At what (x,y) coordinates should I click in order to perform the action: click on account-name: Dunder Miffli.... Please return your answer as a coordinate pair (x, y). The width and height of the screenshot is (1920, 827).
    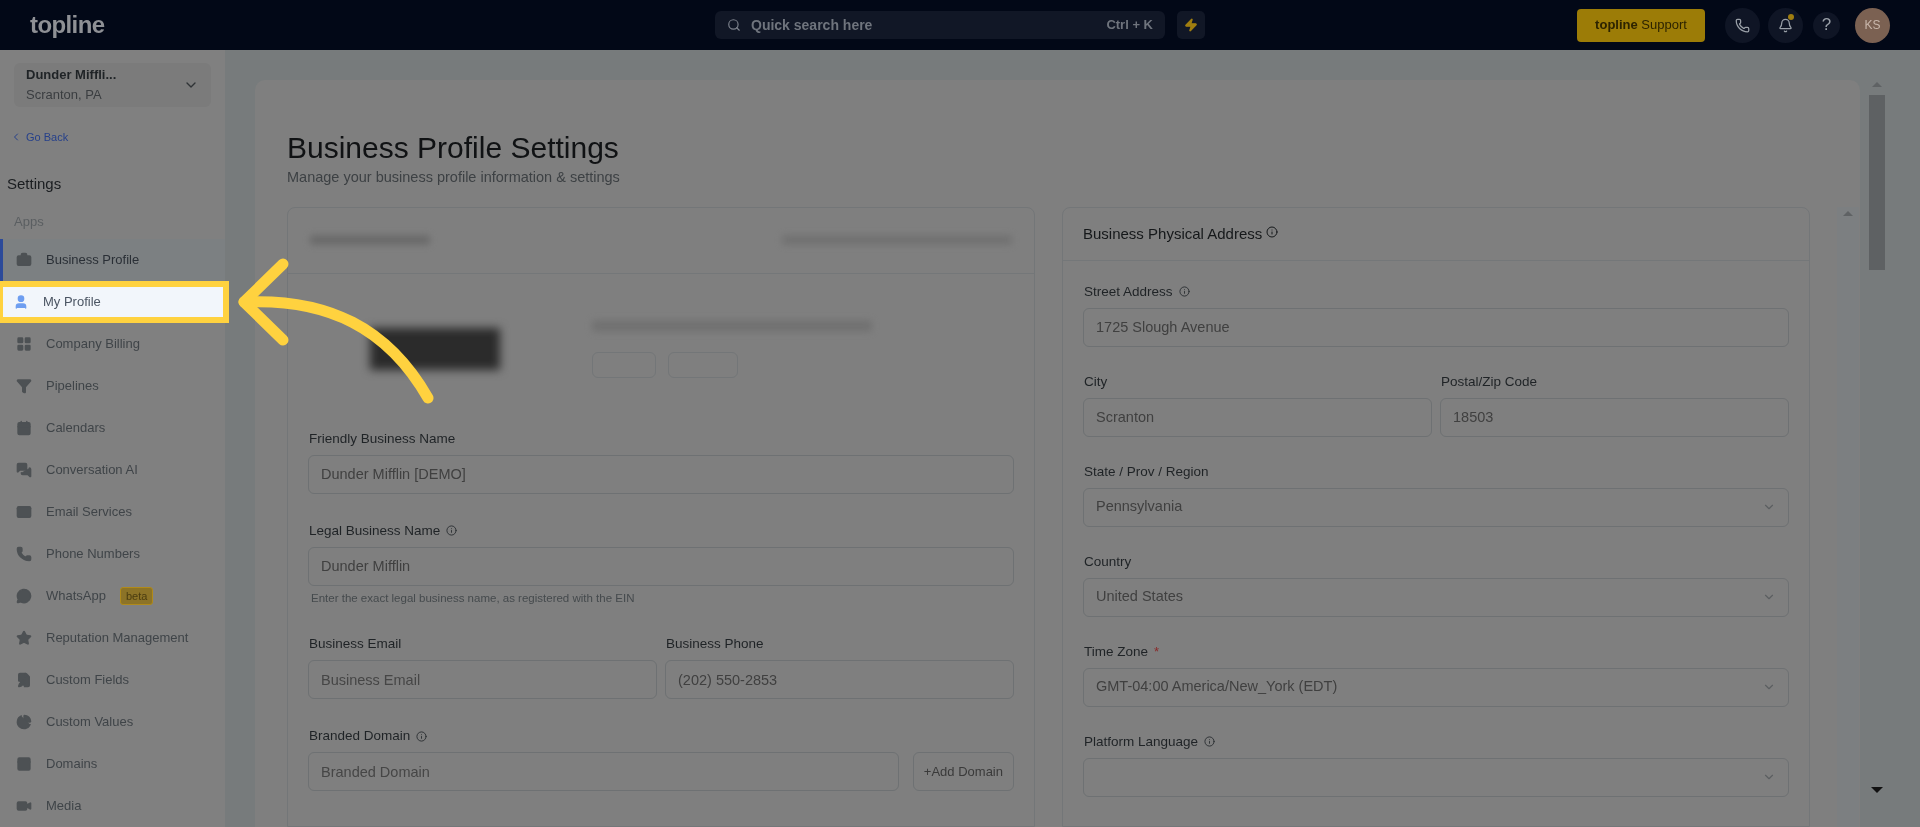
    Looking at the image, I should click on (72, 75).